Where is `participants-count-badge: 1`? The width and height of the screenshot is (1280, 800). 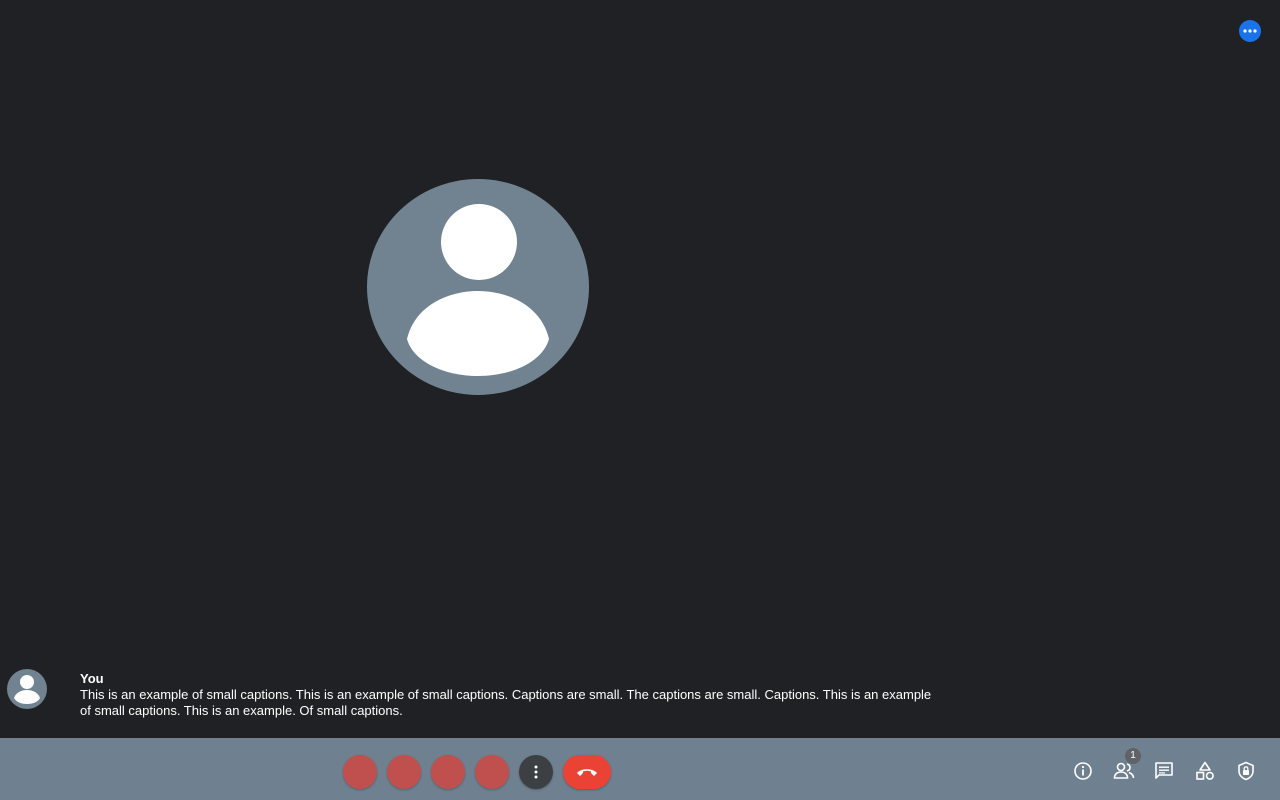
participants-count-badge: 1 is located at coordinates (1133, 756).